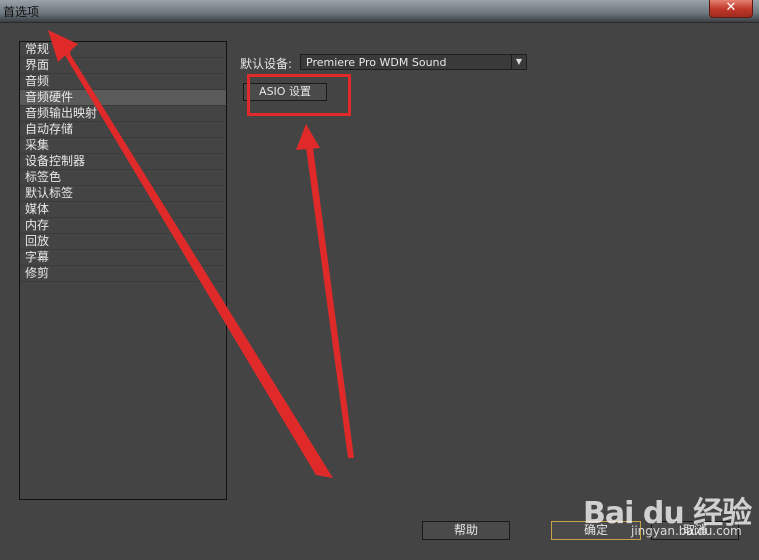  I want to click on watermark: Bai du 经验 jingyan.baidu.com, so click(671, 518).